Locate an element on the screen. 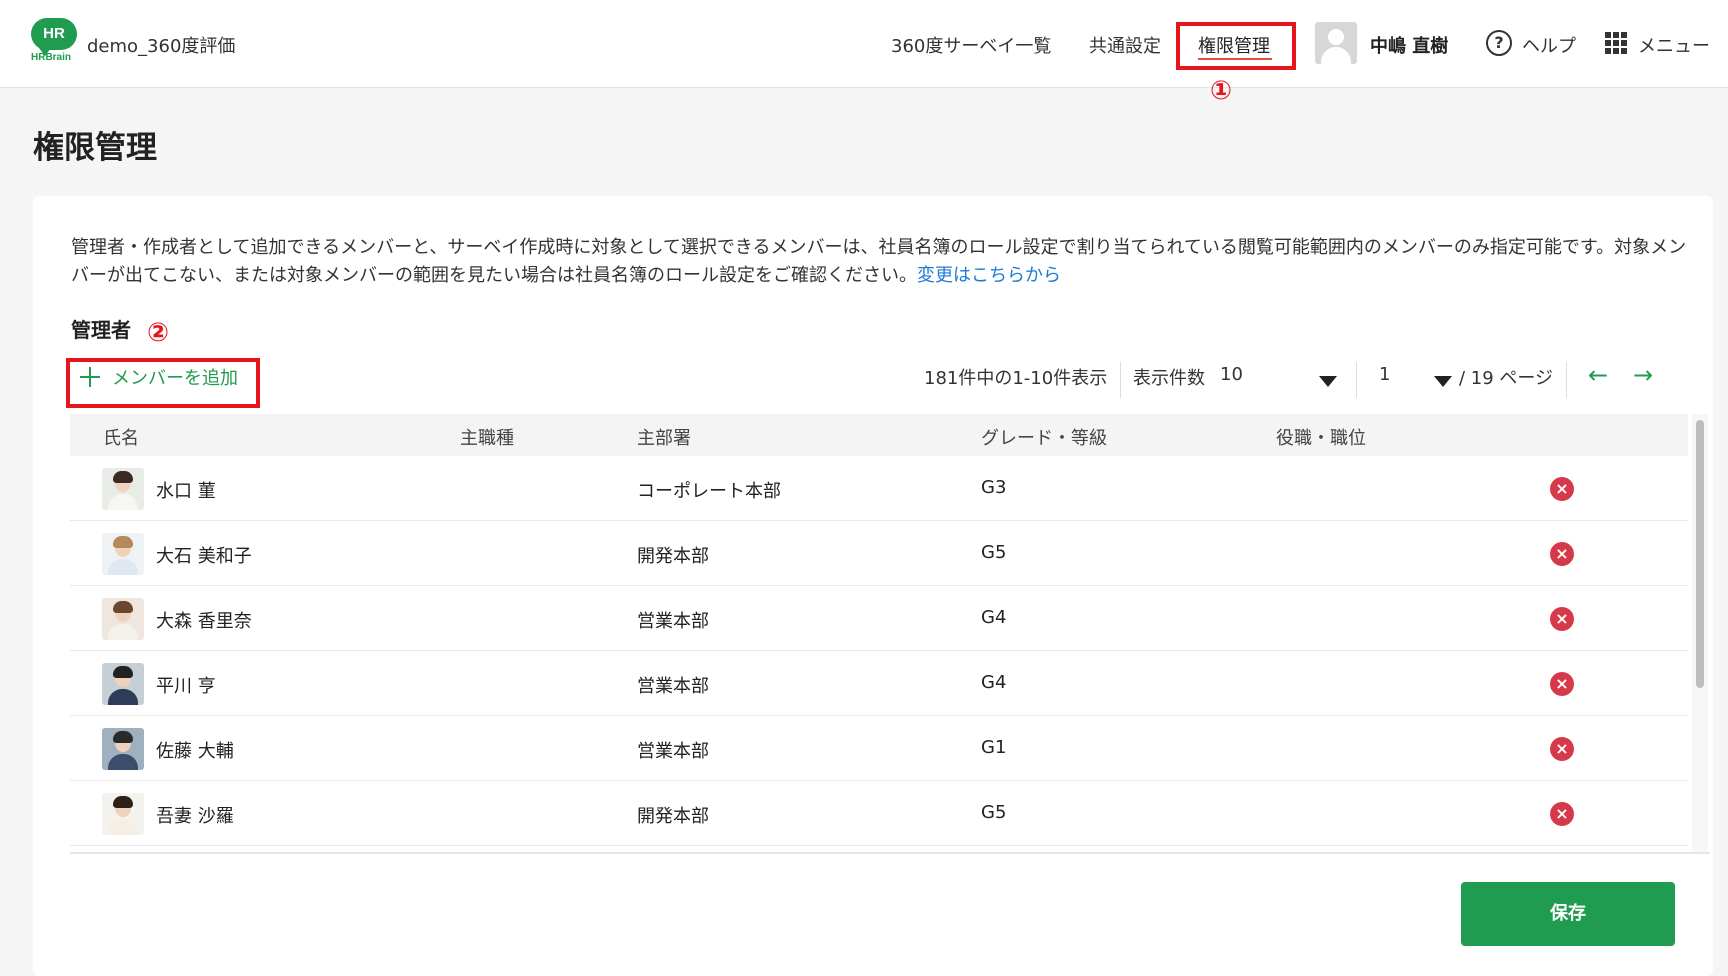  total-pages: / 19 ページ is located at coordinates (1506, 378).